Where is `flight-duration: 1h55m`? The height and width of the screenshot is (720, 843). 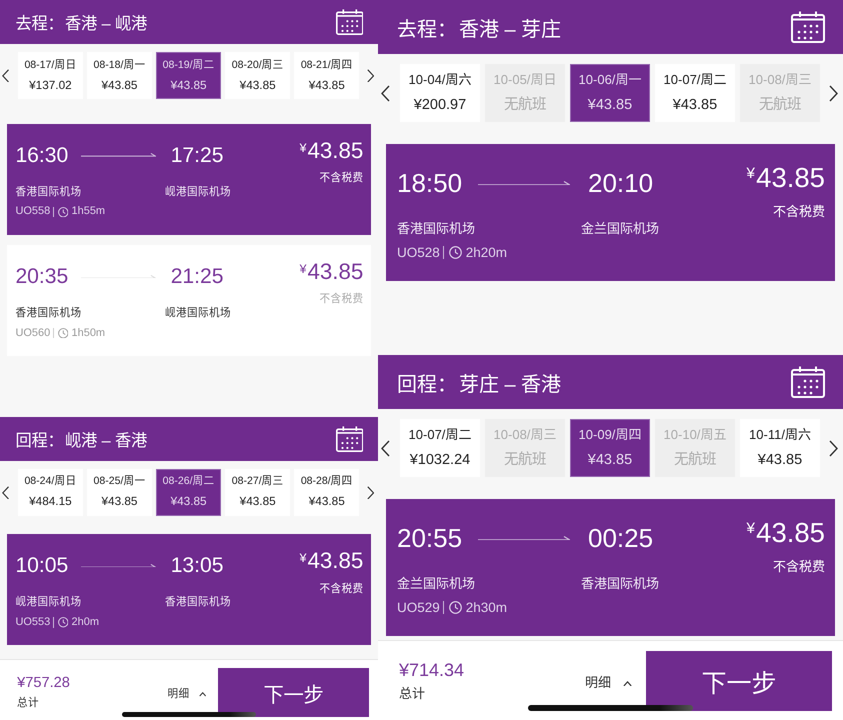 flight-duration: 1h55m is located at coordinates (89, 212).